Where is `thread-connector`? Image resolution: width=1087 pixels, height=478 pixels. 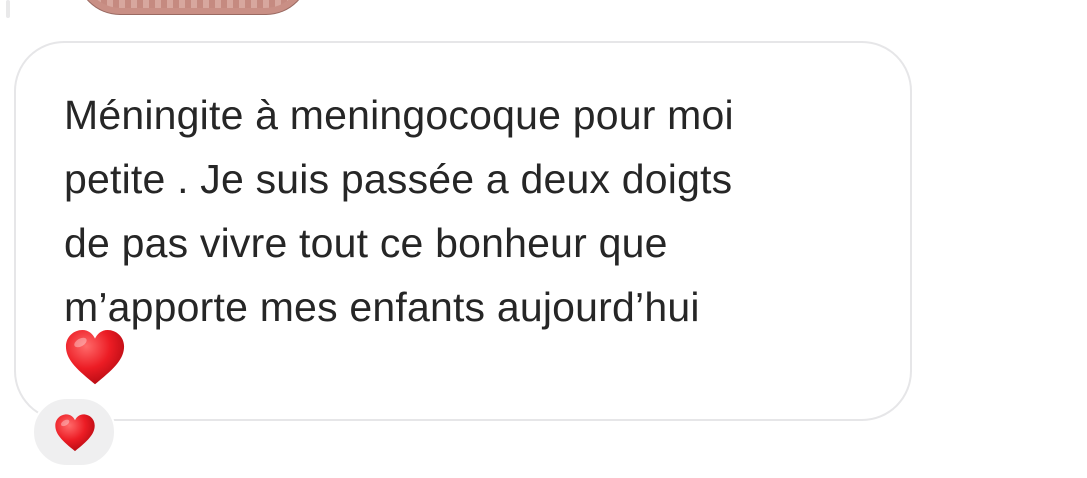
thread-connector is located at coordinates (8, 9).